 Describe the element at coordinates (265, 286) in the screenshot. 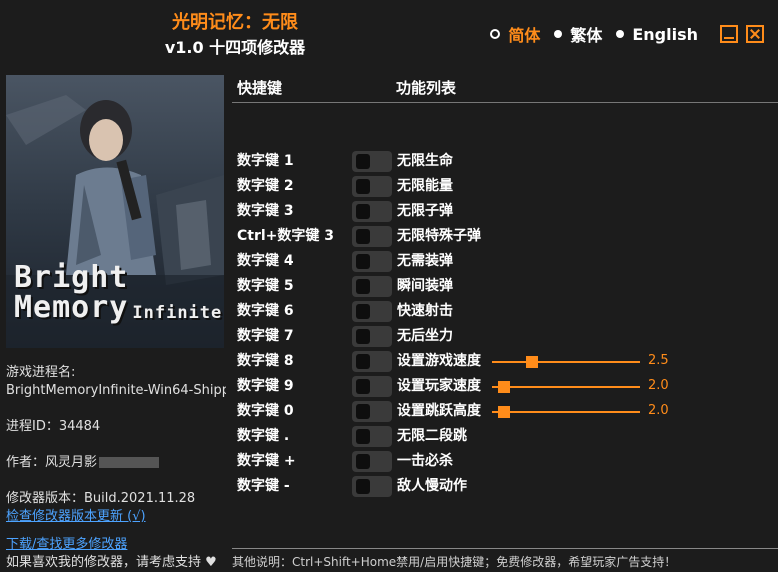

I see `cheat-hotkey: 数字键 5` at that location.